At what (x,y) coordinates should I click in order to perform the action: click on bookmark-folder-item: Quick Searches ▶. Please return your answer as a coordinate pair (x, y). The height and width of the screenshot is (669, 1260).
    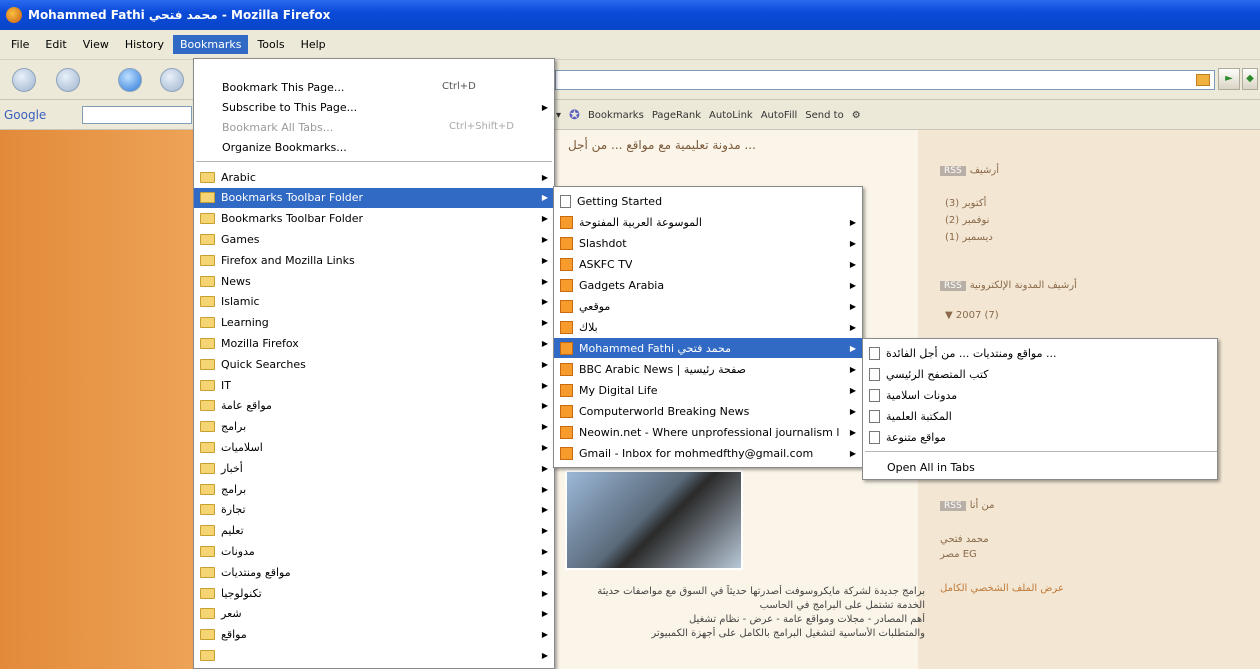
    Looking at the image, I should click on (374, 364).